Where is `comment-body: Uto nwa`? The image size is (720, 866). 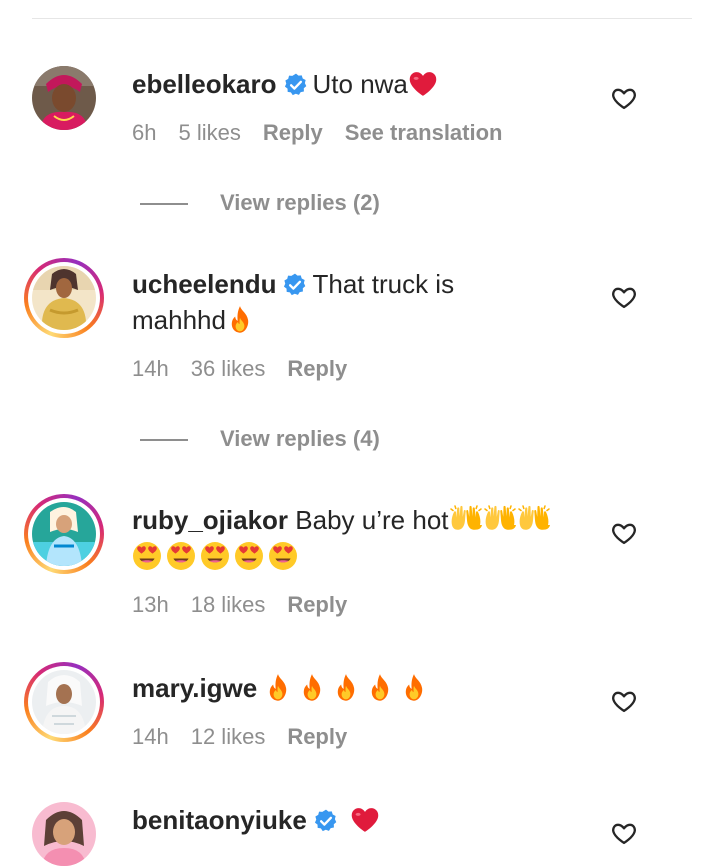 comment-body: Uto nwa is located at coordinates (360, 84).